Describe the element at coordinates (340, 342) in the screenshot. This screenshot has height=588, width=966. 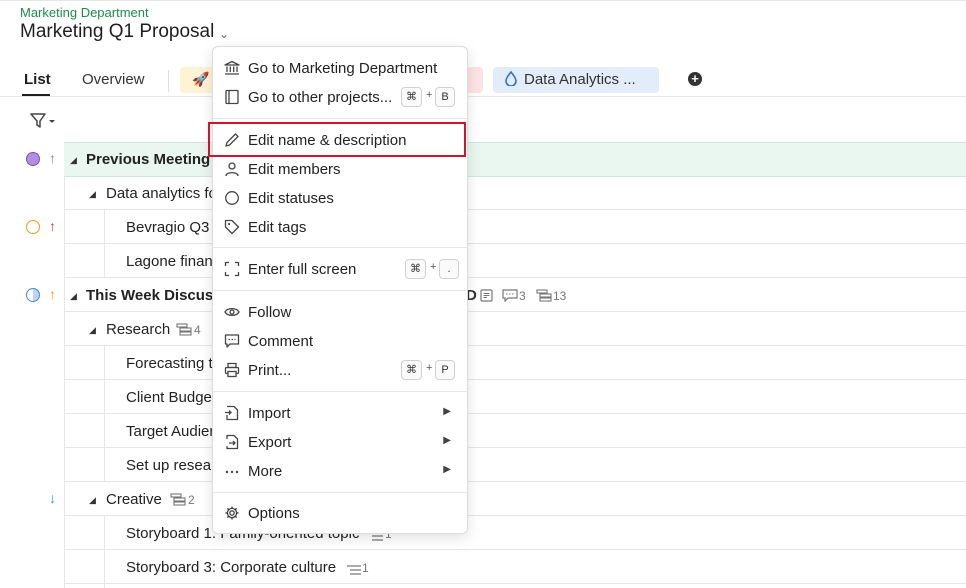
I see `menu-comment: Comment` at that location.